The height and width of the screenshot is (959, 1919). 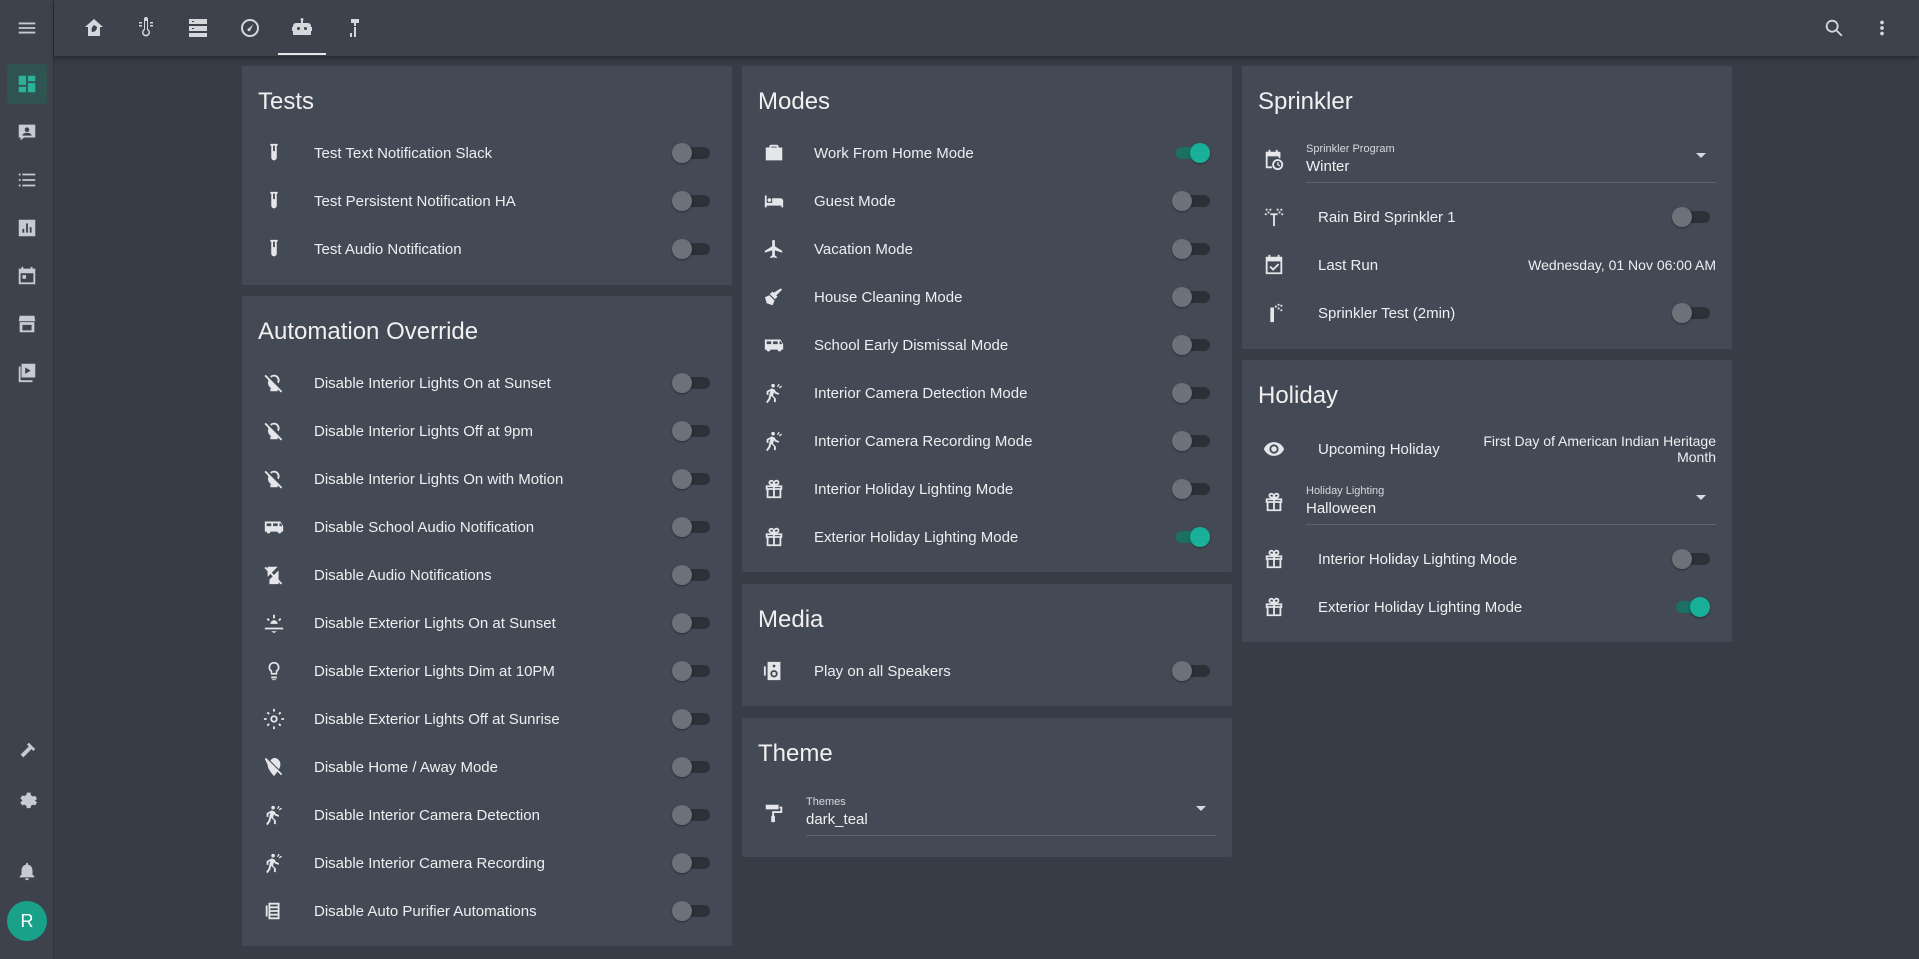 I want to click on list-item: Test Audio Notification, so click(x=487, y=249).